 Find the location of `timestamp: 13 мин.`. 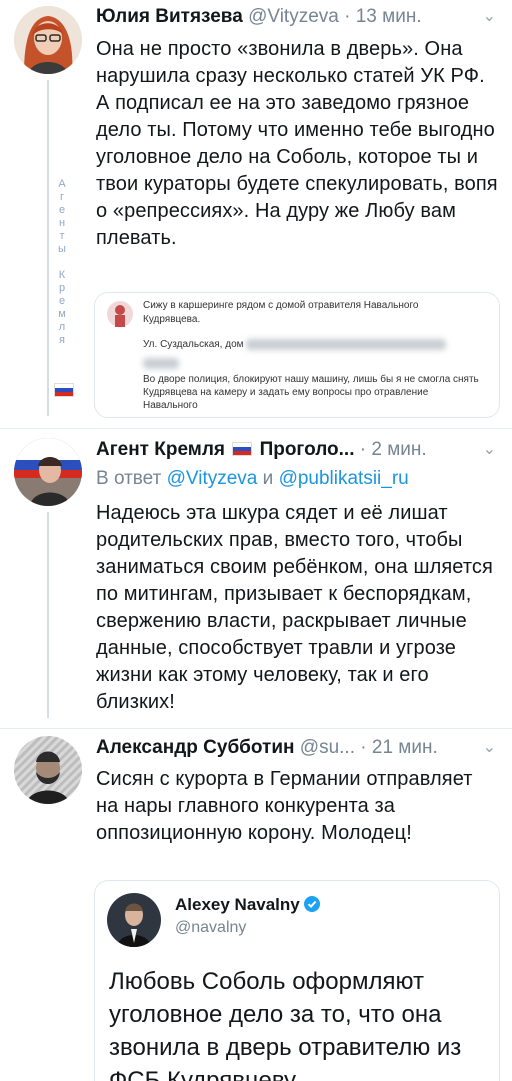

timestamp: 13 мин. is located at coordinates (389, 16).